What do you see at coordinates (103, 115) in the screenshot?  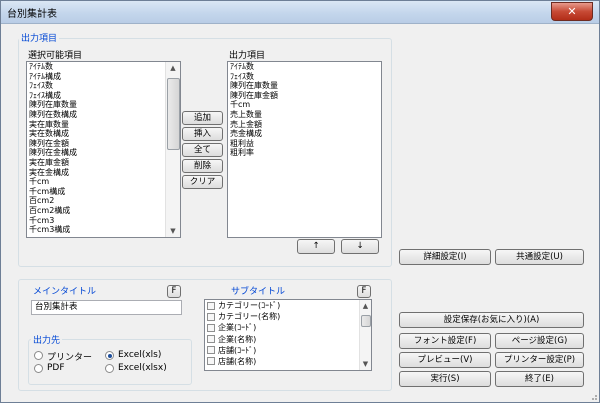 I see `available-list-item: 陳列在数構成` at bounding box center [103, 115].